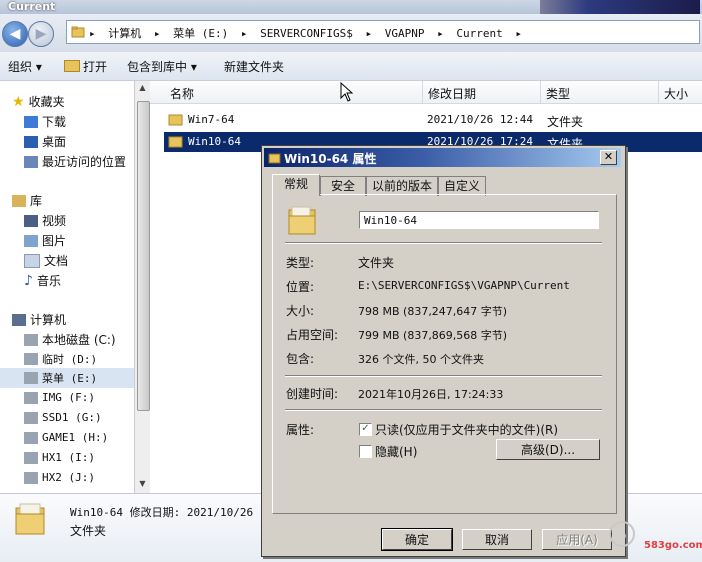  I want to click on nav-pictures: 图片, so click(45, 240).